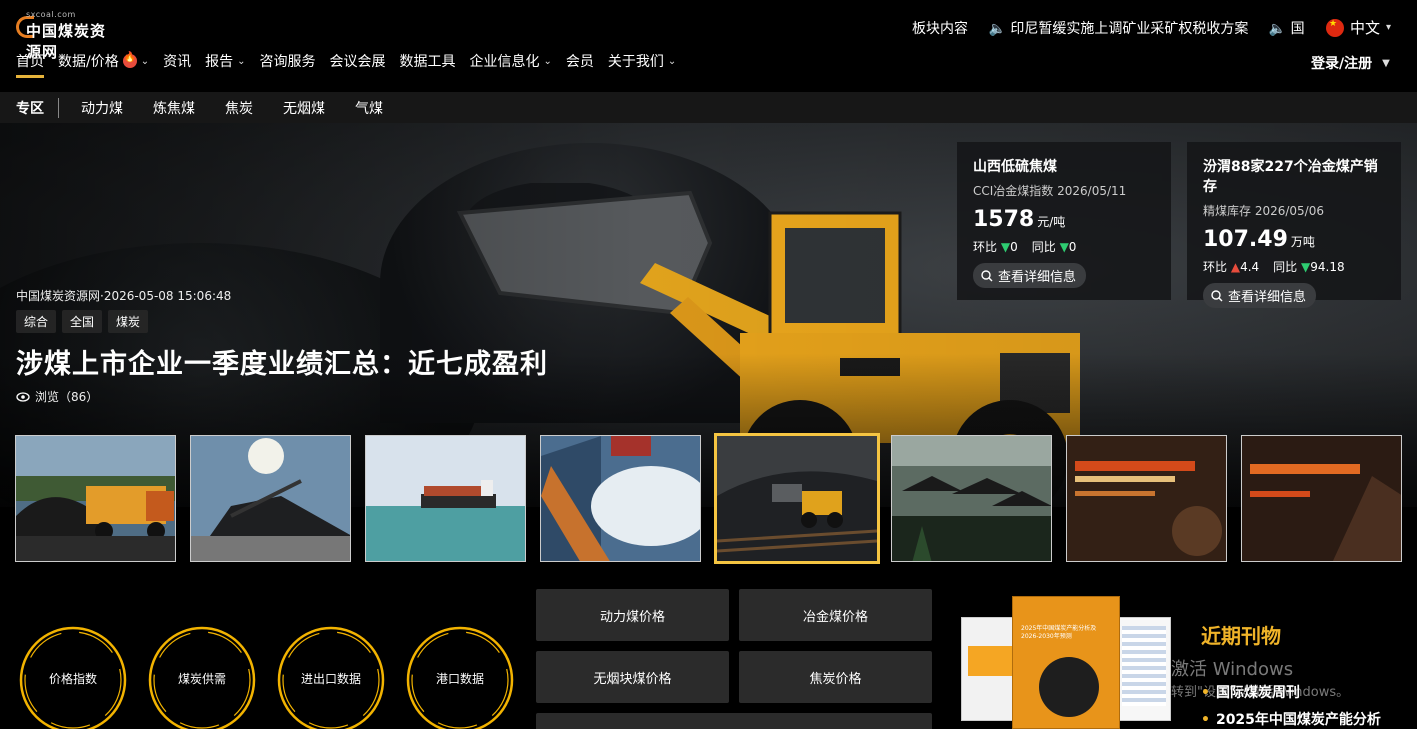 The image size is (1417, 729). What do you see at coordinates (358, 61) in the screenshot?
I see `nav-item-conferences: 会议会展` at bounding box center [358, 61].